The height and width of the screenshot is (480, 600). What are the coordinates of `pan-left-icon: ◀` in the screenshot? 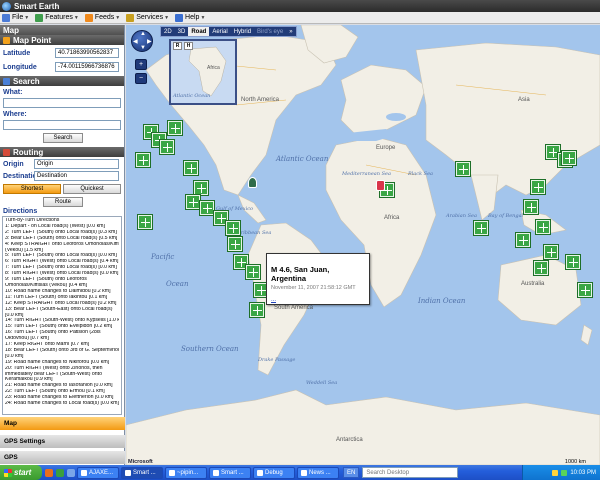 It's located at (135, 41).